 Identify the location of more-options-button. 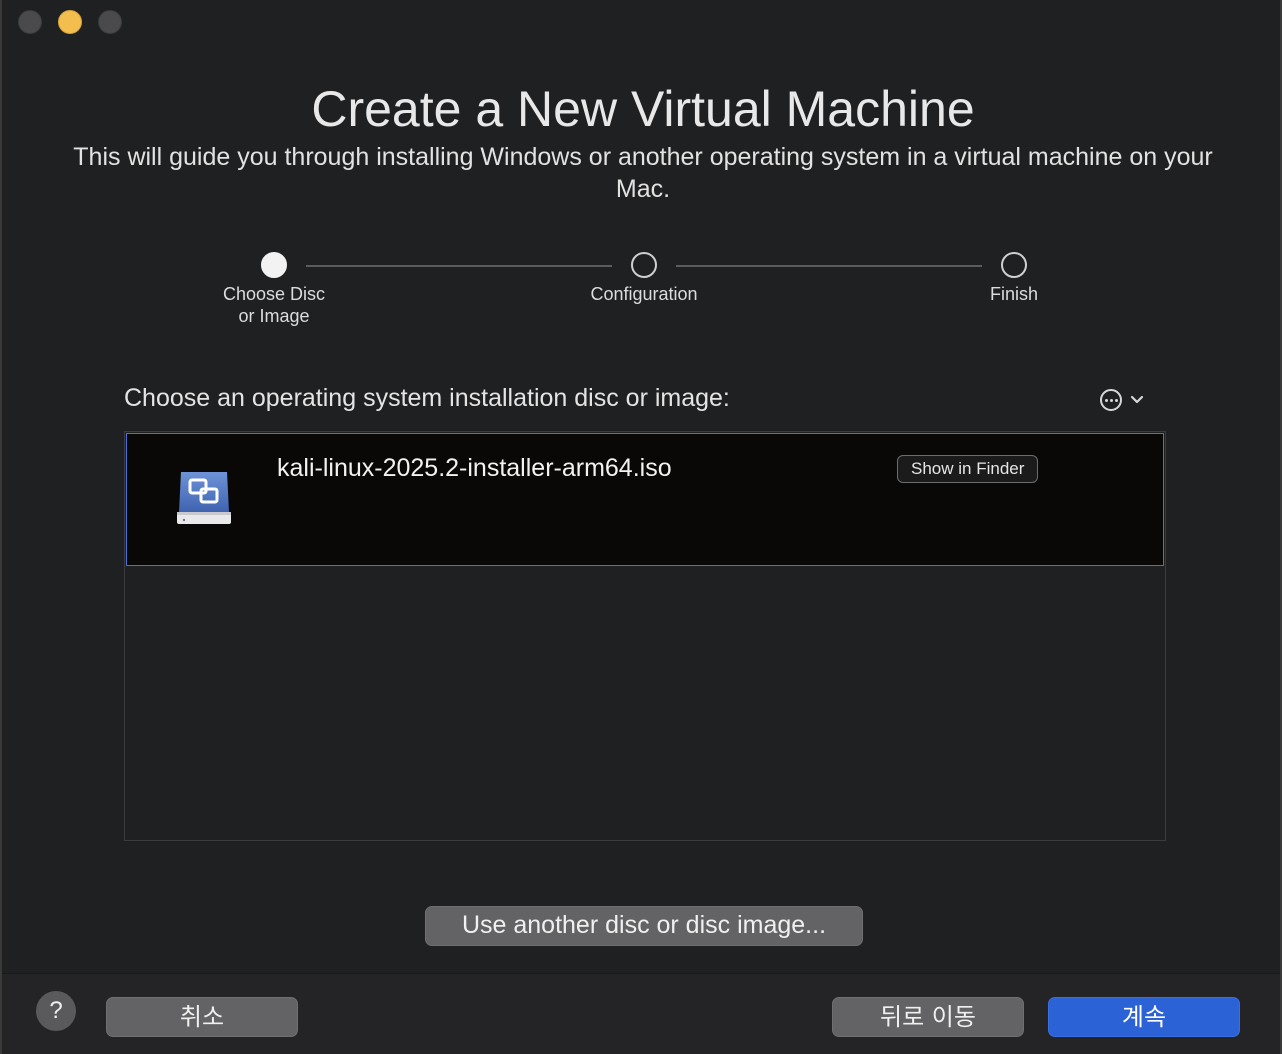
(1122, 400).